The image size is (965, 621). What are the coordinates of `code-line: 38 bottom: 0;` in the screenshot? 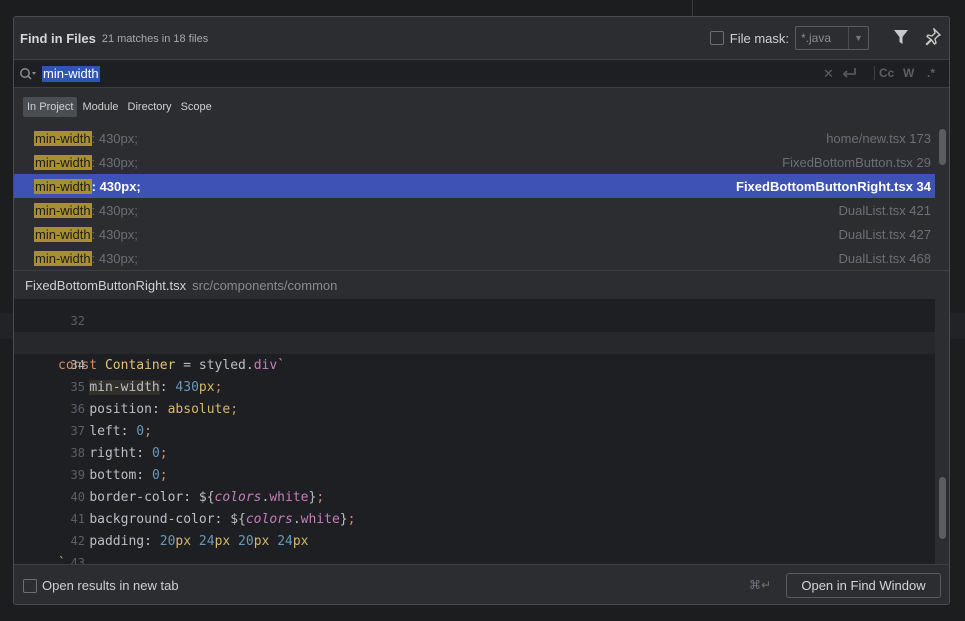 It's located at (474, 451).